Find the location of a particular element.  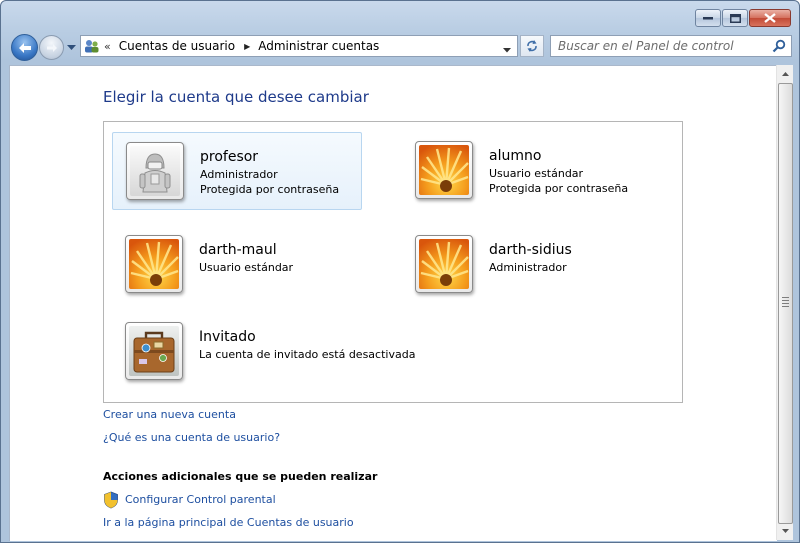

suitcase-picture is located at coordinates (154, 351).